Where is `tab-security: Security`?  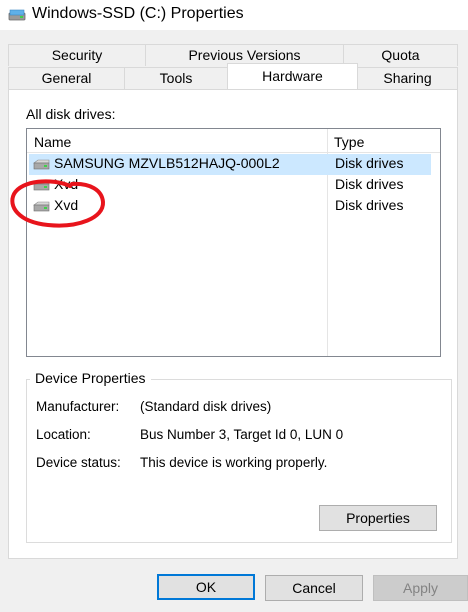 tab-security: Security is located at coordinates (77, 55).